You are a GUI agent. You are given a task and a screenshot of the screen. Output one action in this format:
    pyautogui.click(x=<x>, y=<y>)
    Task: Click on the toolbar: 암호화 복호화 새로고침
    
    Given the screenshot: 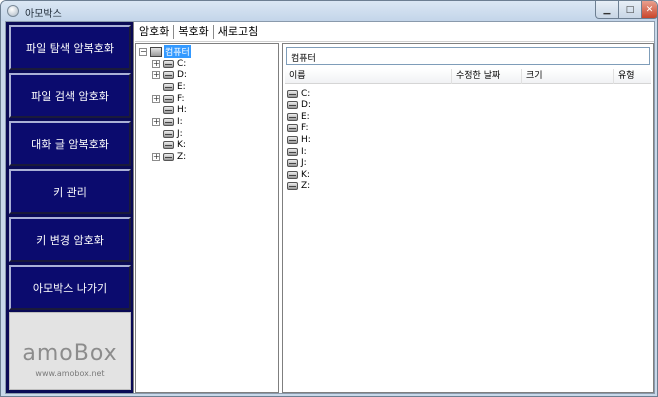 What is the action you would take?
    pyautogui.click(x=394, y=32)
    